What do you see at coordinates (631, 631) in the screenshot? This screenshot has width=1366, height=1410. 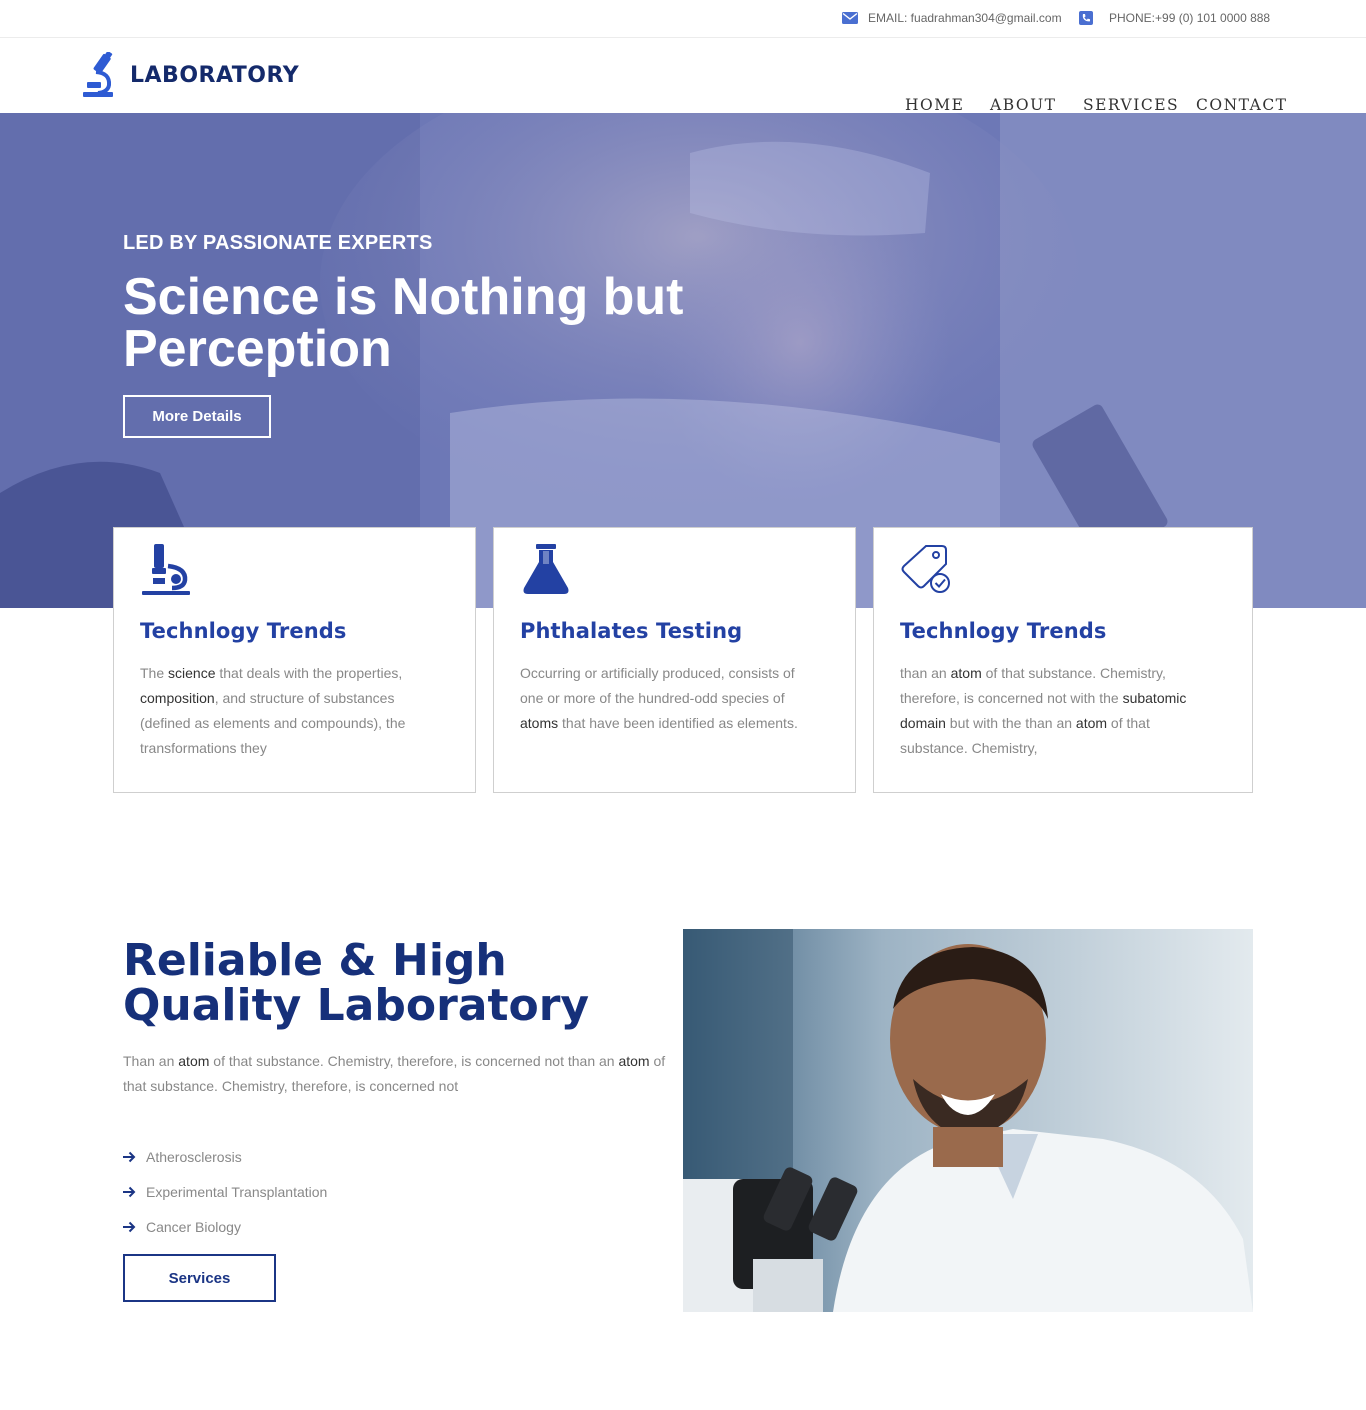 I see `card-title: Phthalates Testing` at bounding box center [631, 631].